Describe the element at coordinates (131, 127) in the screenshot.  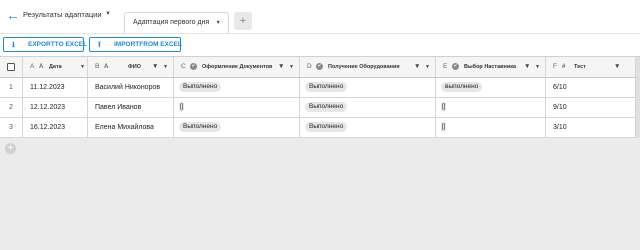
I see `cell-fio: Елена Михайлова` at that location.